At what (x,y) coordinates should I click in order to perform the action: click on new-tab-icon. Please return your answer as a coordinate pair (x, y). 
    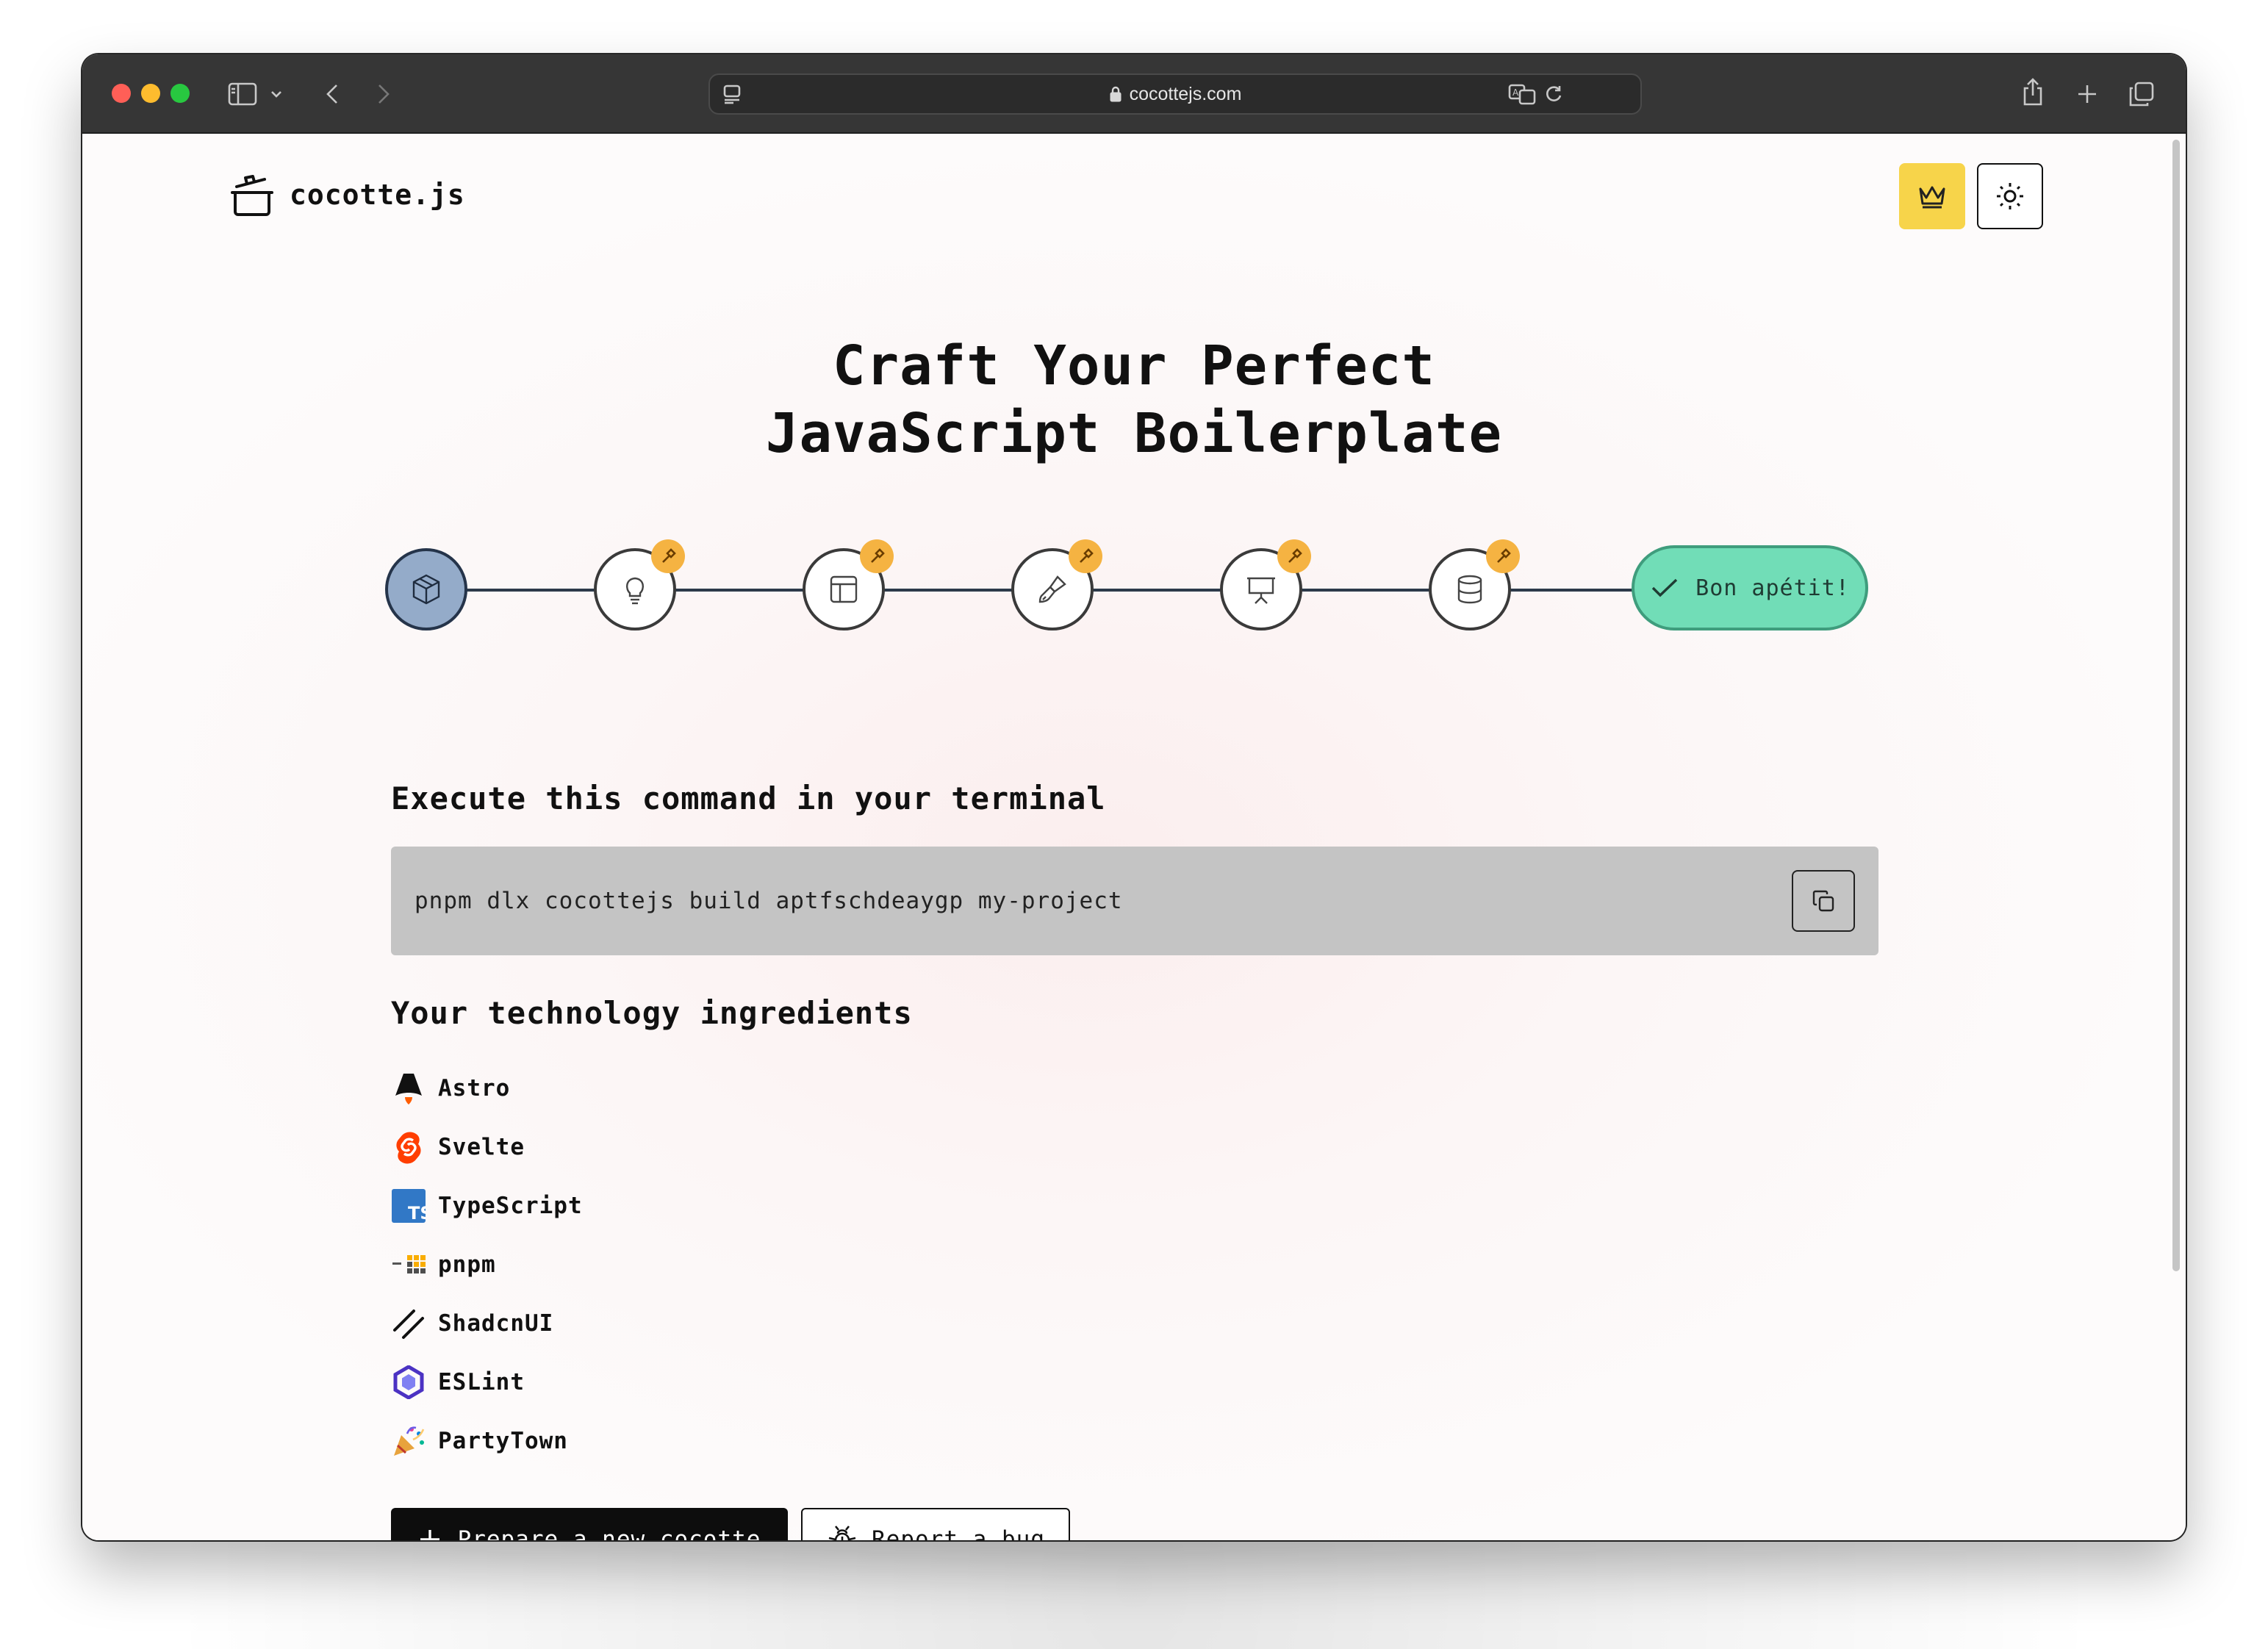
    Looking at the image, I should click on (2087, 94).